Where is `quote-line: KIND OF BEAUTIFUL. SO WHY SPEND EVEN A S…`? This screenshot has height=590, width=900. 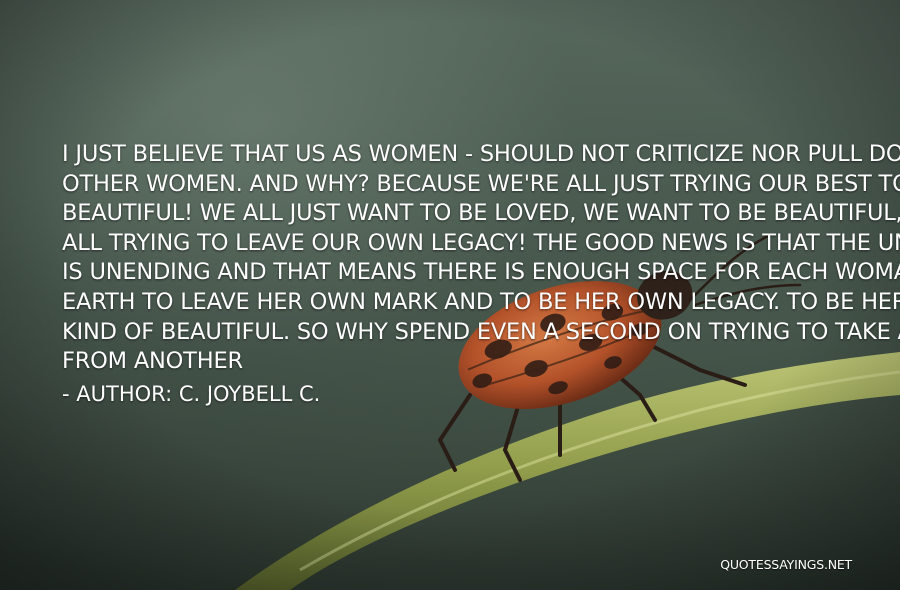 quote-line: KIND OF BEAUTIFUL. SO WHY SPEND EVEN A S… is located at coordinates (481, 331).